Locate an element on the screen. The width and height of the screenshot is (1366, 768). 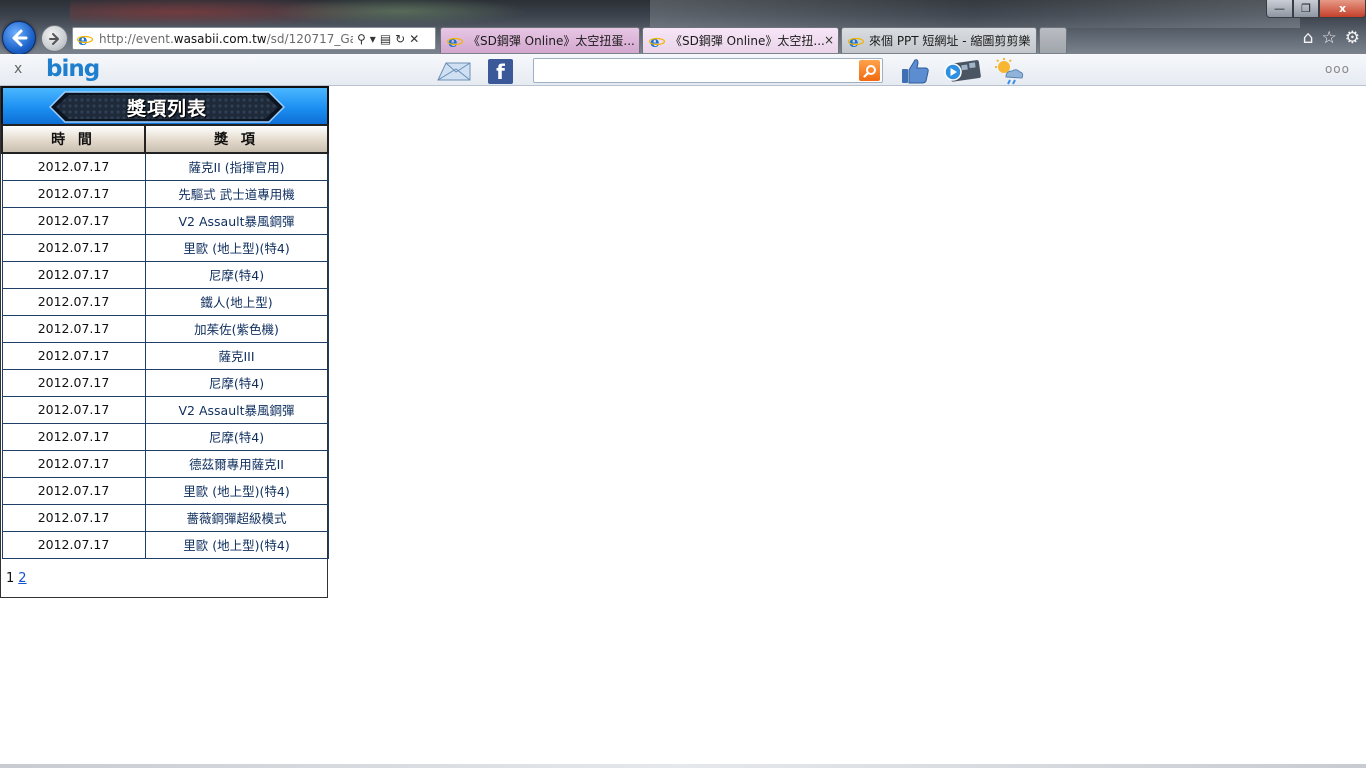
back-button is located at coordinates (19, 37).